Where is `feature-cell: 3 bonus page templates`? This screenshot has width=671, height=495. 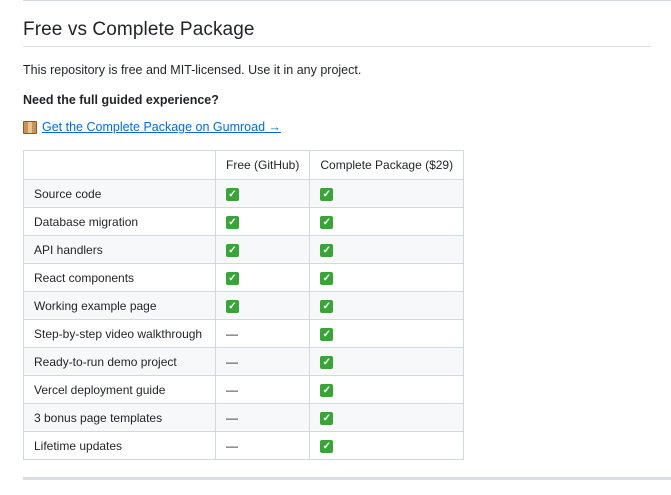 feature-cell: 3 bonus page templates is located at coordinates (119, 417).